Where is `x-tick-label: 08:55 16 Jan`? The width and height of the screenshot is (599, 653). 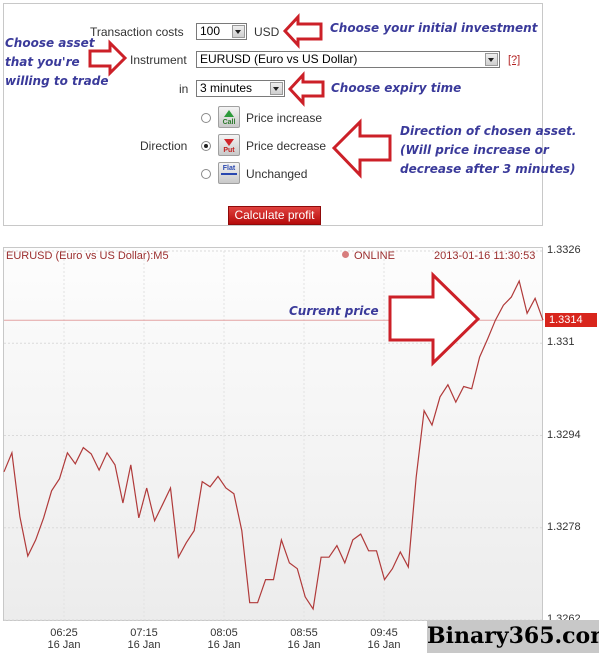
x-tick-label: 08:55 16 Jan is located at coordinates (304, 639).